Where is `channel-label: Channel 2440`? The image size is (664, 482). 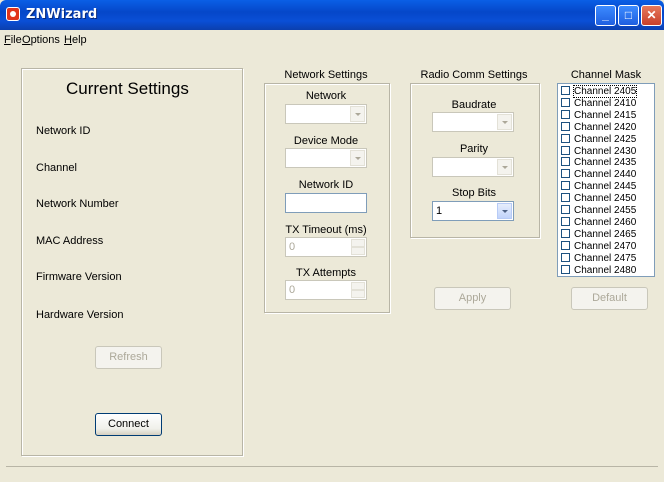
channel-label: Channel 2440 is located at coordinates (605, 175).